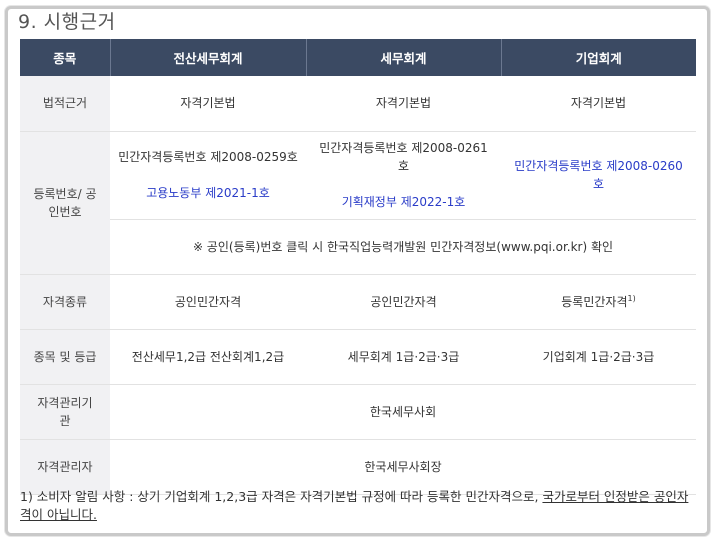  What do you see at coordinates (631, 298) in the screenshot?
I see `footnote-marker: 1)` at bounding box center [631, 298].